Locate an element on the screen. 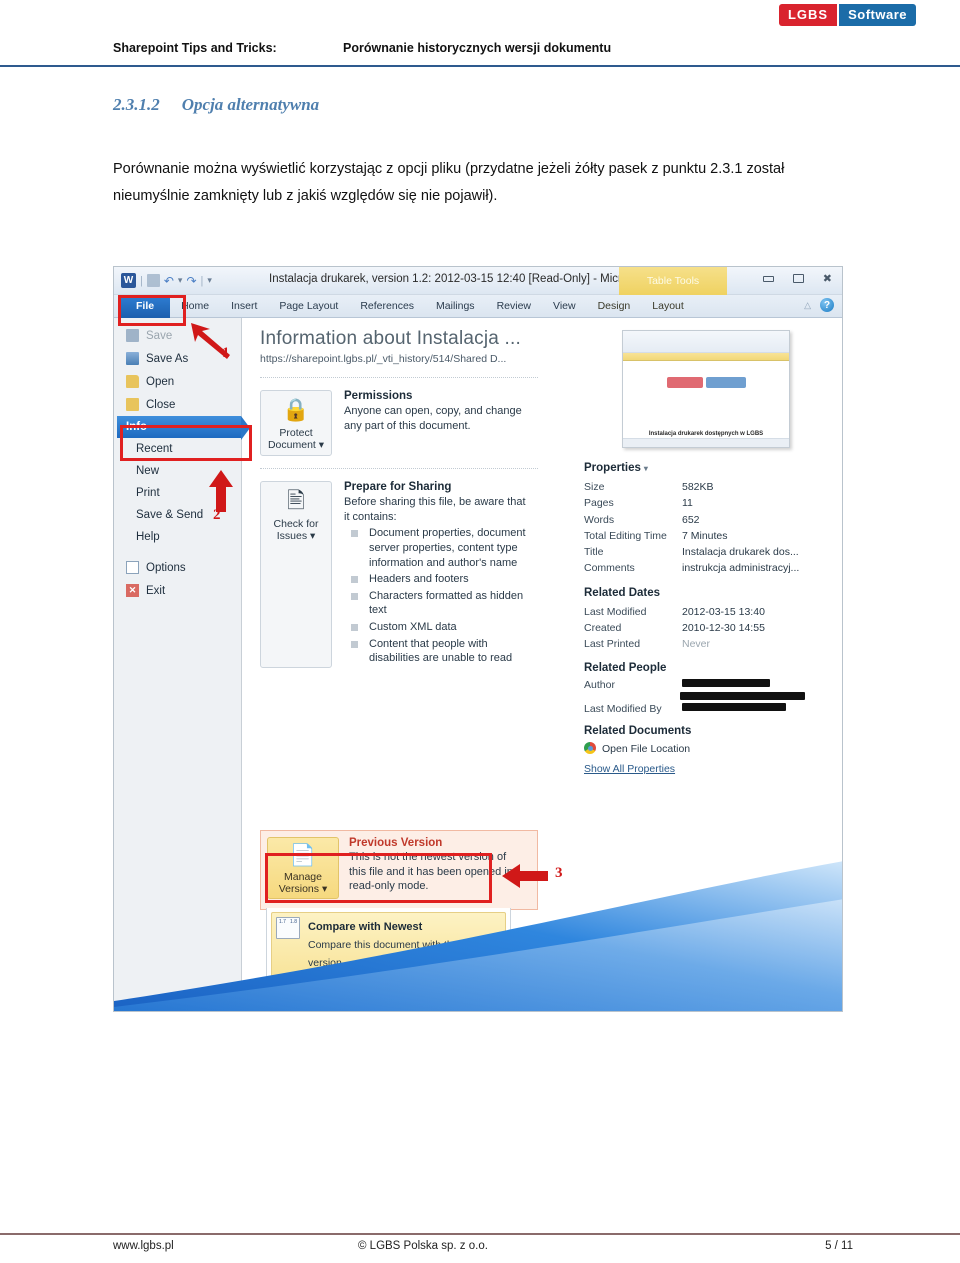 This screenshot has height=1263, width=960. property-key: Last Modified is located at coordinates (615, 611).